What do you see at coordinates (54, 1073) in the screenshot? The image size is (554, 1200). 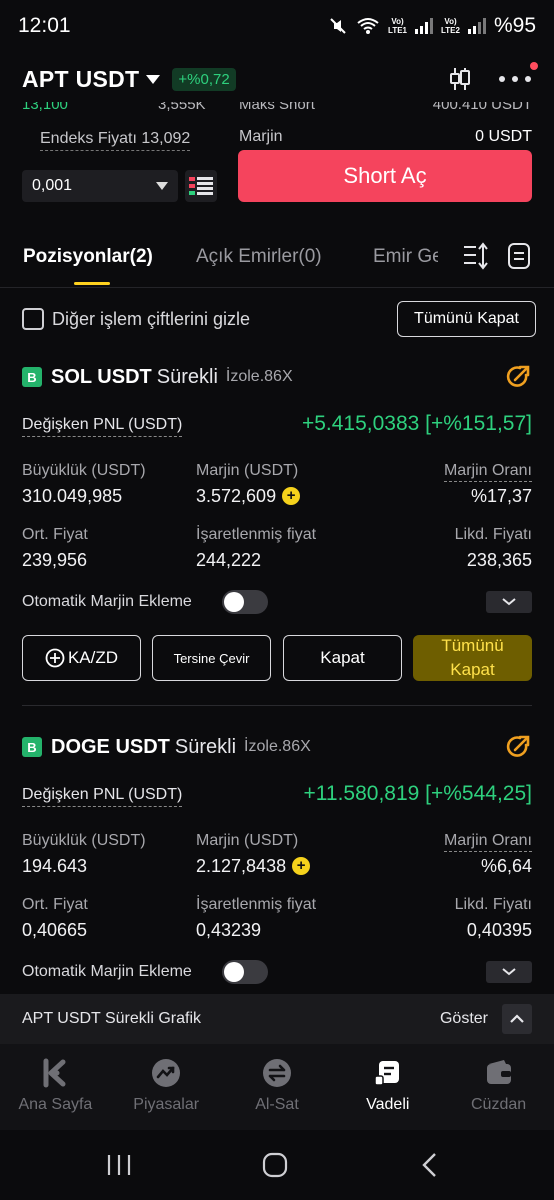 I see `kucoin-logo-icon` at bounding box center [54, 1073].